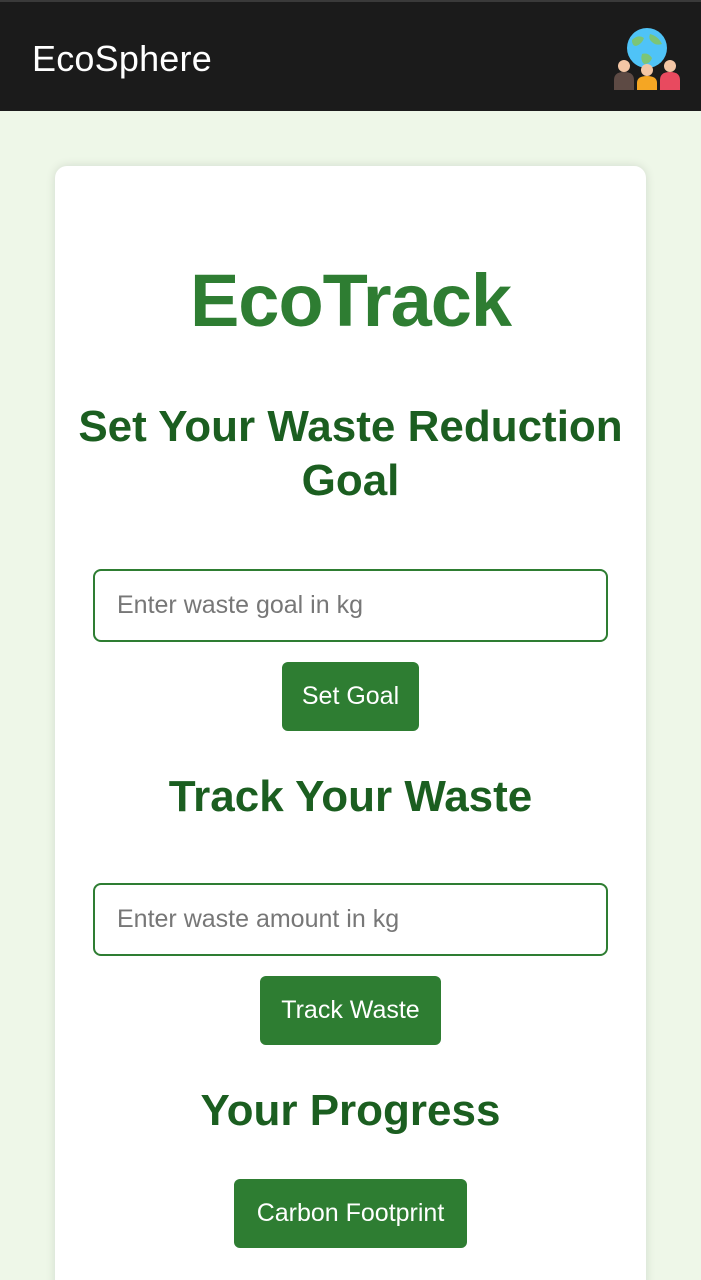 This screenshot has height=1280, width=701. I want to click on page-title: EcoTrack, so click(350, 300).